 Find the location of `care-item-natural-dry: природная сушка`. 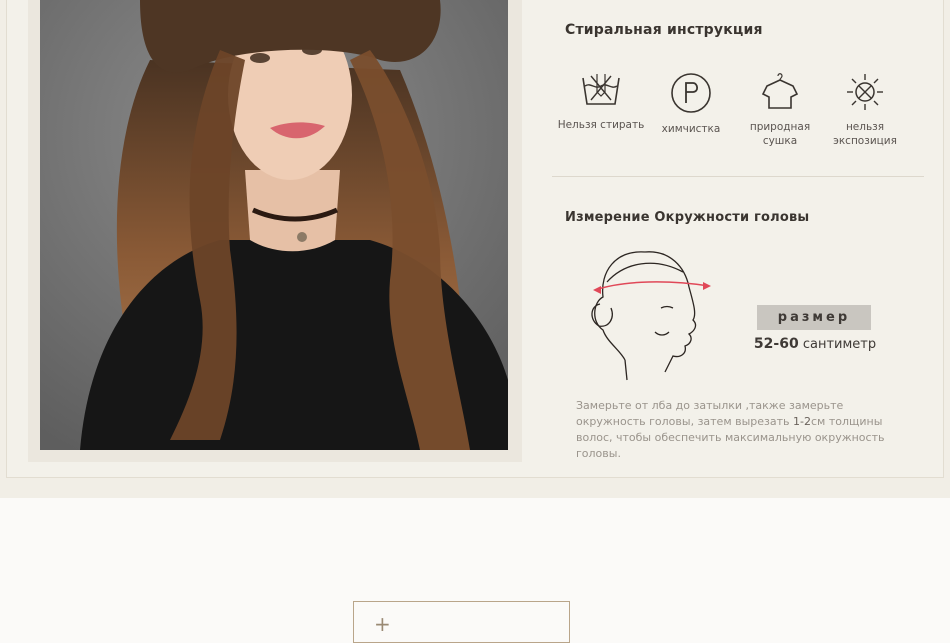

care-item-natural-dry: природная сушка is located at coordinates (780, 110).